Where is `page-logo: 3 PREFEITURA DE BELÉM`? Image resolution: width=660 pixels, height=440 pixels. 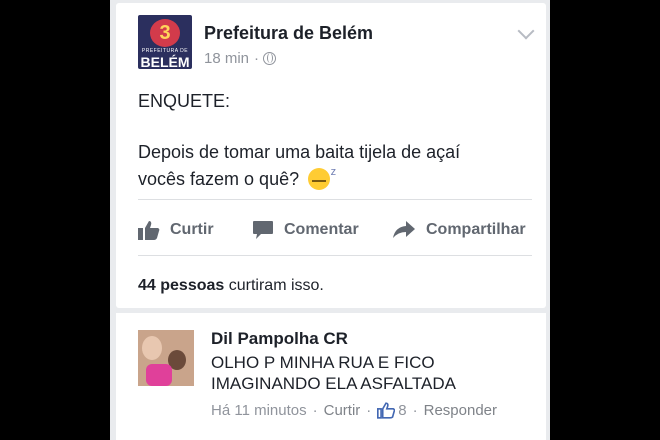 page-logo: 3 PREFEITURA DE BELÉM is located at coordinates (165, 42).